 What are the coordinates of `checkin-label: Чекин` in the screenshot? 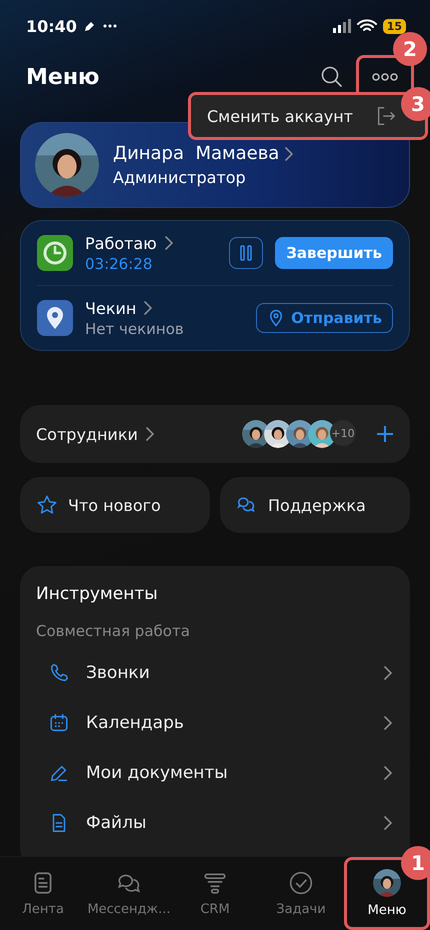 It's located at (110, 308).